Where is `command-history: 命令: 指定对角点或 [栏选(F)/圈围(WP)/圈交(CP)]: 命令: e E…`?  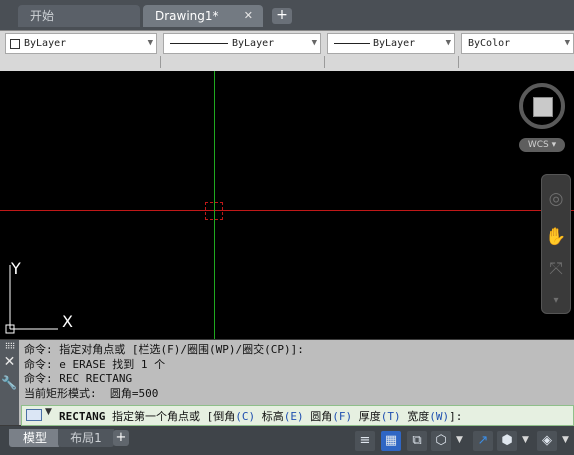
command-history: 命令: 指定对角点或 [栏选(F)/圈围(WP)/圈交(CP)]: 命令: e E… is located at coordinates (164, 372).